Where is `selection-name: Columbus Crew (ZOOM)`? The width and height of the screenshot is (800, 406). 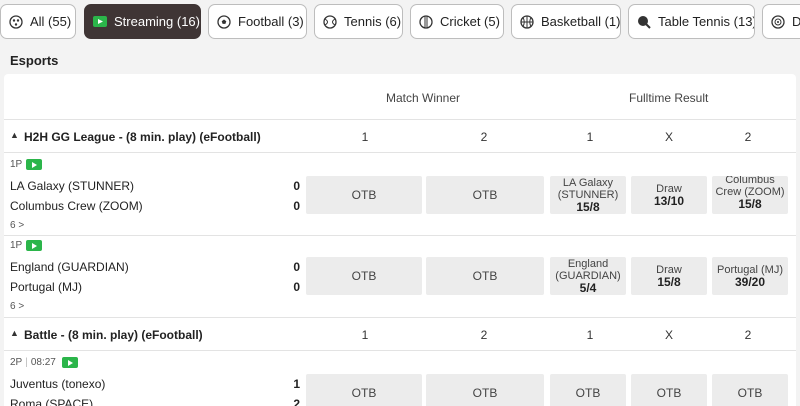 selection-name: Columbus Crew (ZOOM) is located at coordinates (750, 187).